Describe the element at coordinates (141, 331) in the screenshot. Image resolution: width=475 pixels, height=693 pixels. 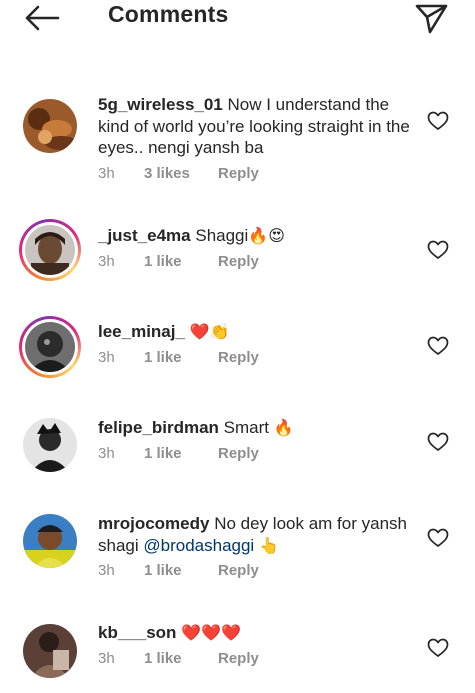
I see `comment-username: lee_minaj_` at that location.